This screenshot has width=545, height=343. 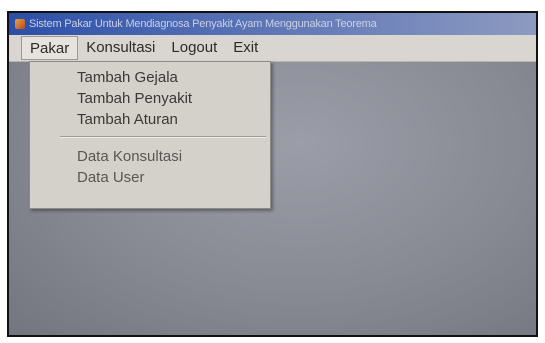 I want to click on menu-logout: Logout, so click(x=194, y=48).